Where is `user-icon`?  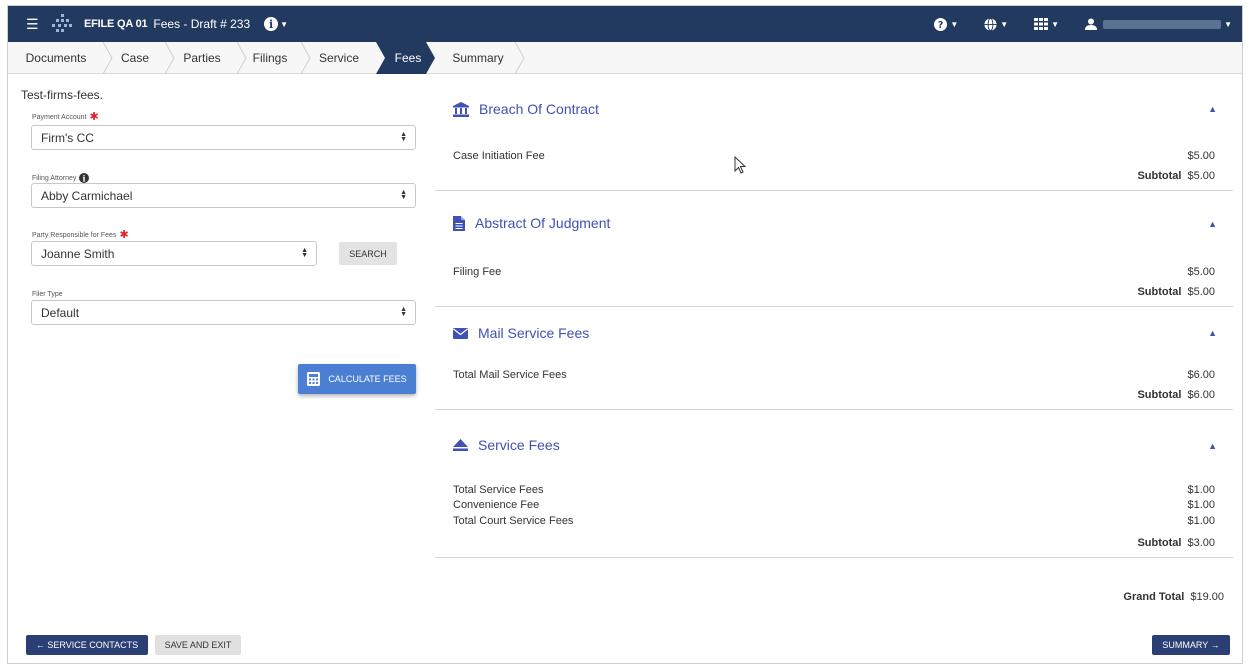
user-icon is located at coordinates (1091, 24).